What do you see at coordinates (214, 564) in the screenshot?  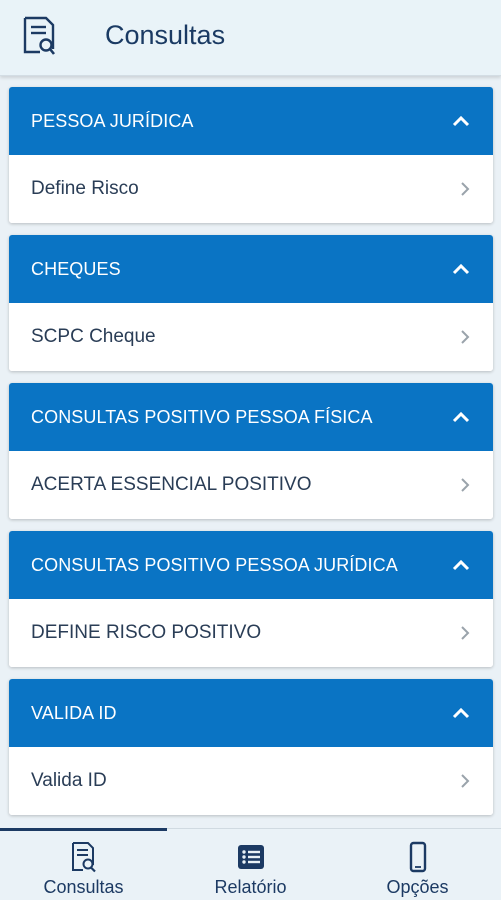 I see `section-header-label: CONSULTAS POSITIVO PESSOA JURÍDICA` at bounding box center [214, 564].